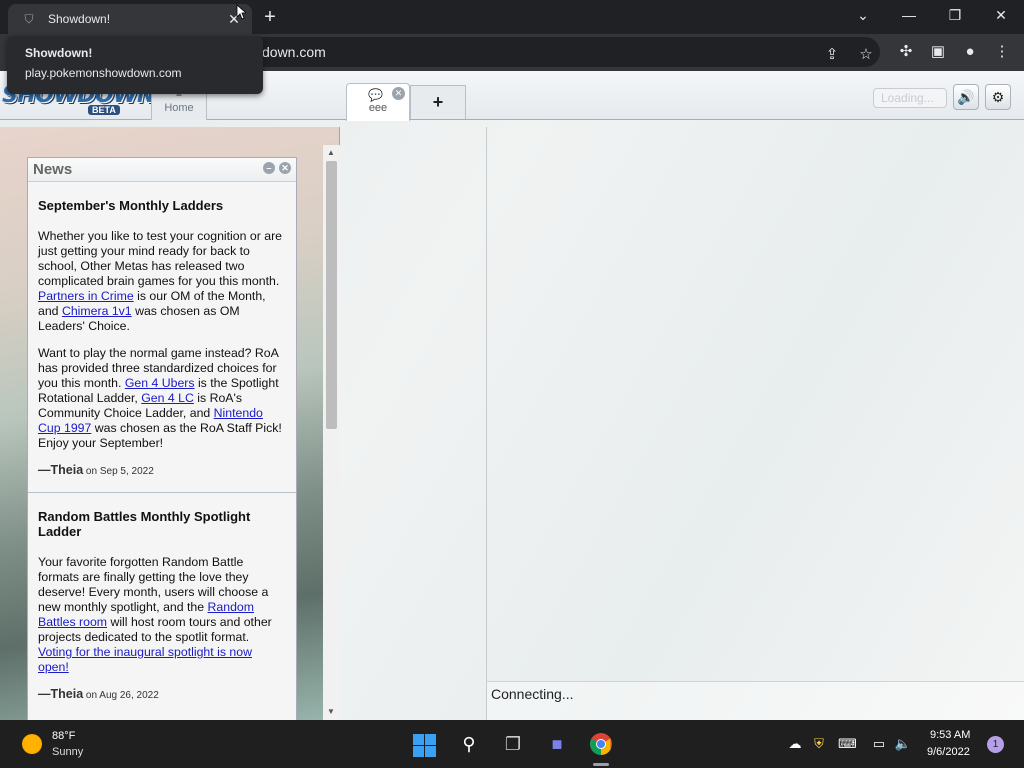  I want to click on news-byline: —Theia on Sep 5, 2022, so click(162, 471).